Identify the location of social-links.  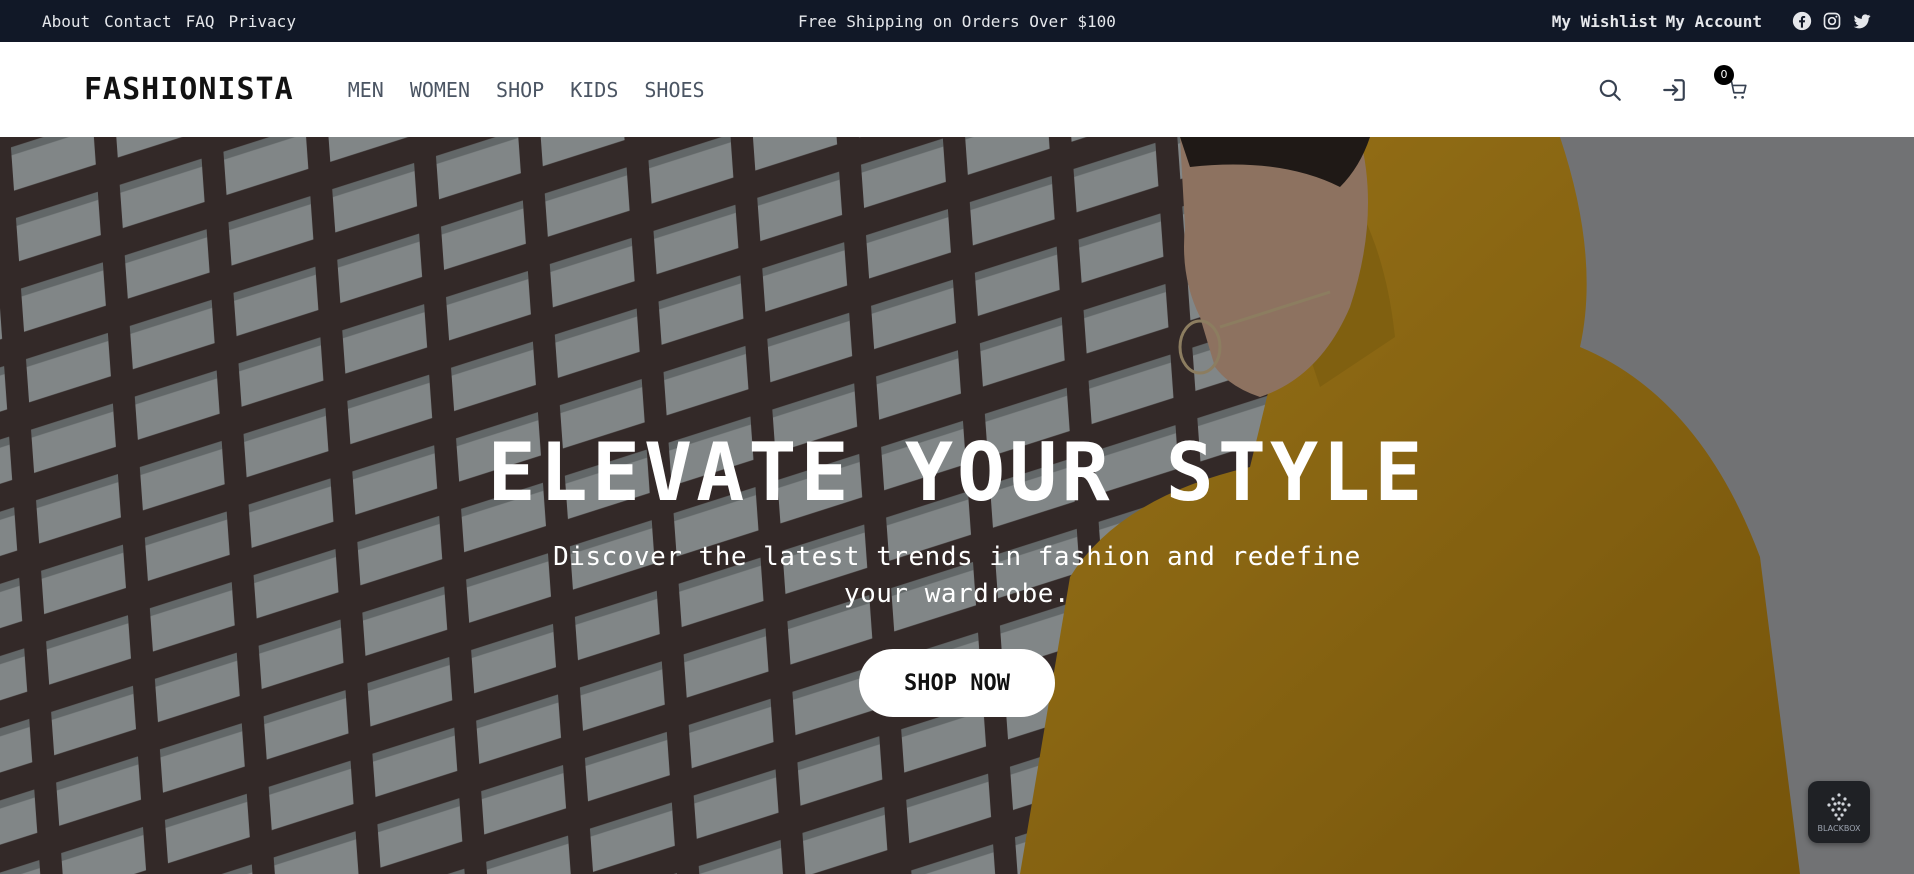
(1832, 21).